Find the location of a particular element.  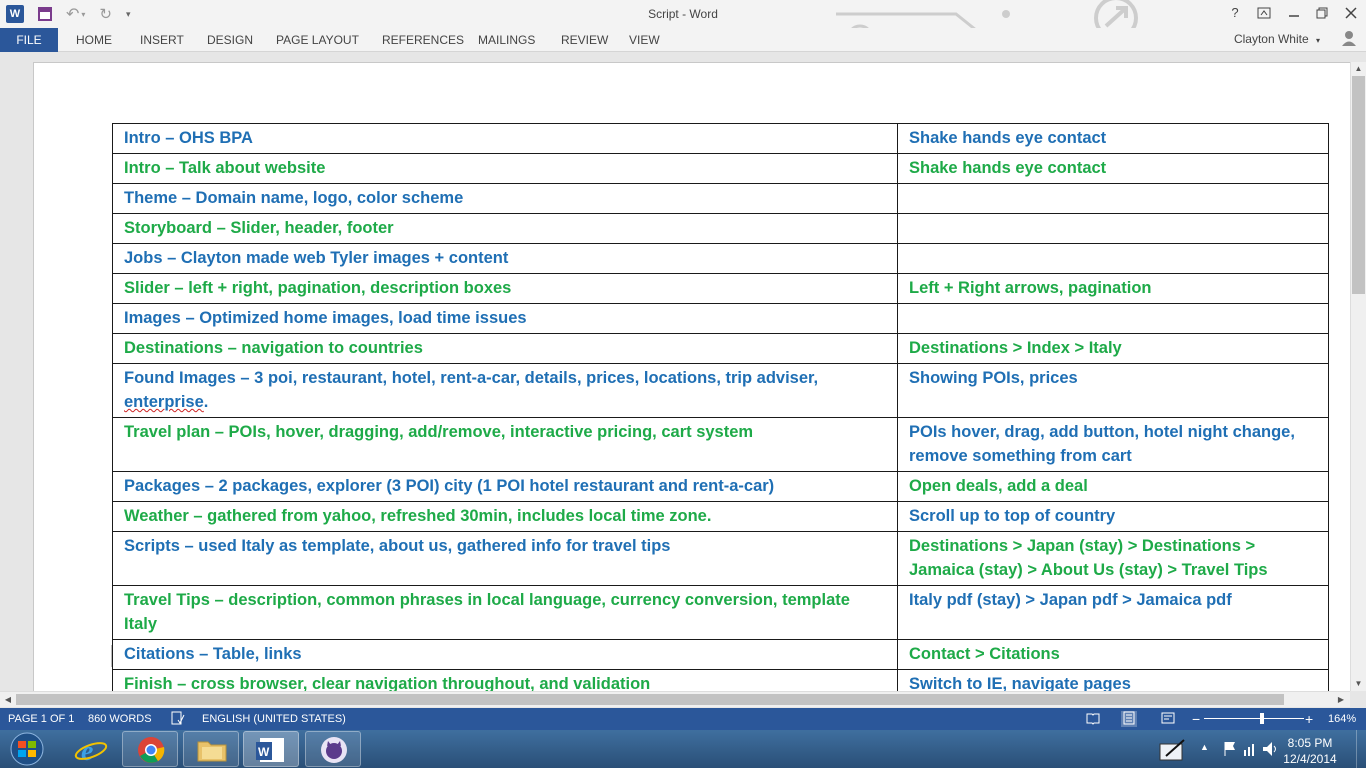

topic-text-tail: . is located at coordinates (206, 402).